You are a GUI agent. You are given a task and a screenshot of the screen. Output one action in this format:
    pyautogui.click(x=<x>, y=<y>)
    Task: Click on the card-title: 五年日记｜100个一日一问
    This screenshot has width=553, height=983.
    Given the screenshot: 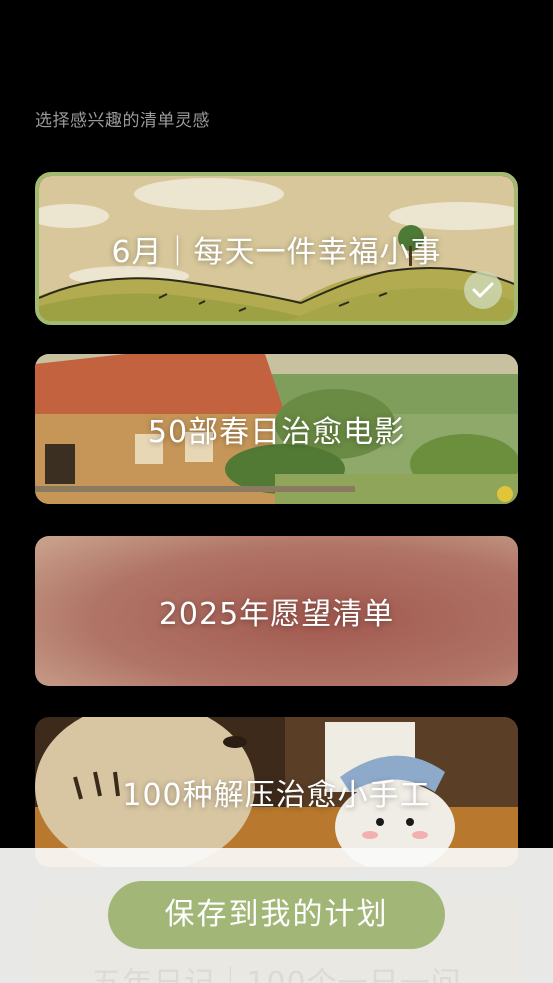 What is the action you would take?
    pyautogui.click(x=276, y=970)
    